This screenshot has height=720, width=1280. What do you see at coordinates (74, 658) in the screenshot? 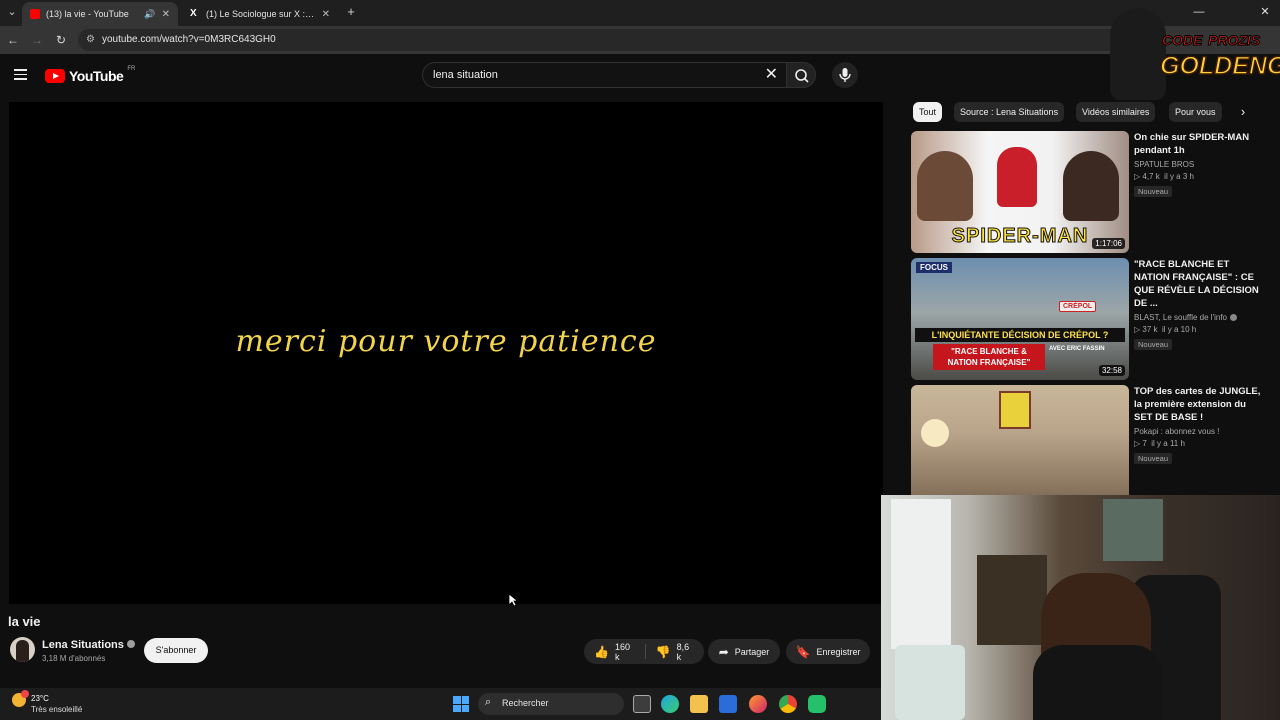
I see `subscriber-count: 3,18 M d'abonnés` at bounding box center [74, 658].